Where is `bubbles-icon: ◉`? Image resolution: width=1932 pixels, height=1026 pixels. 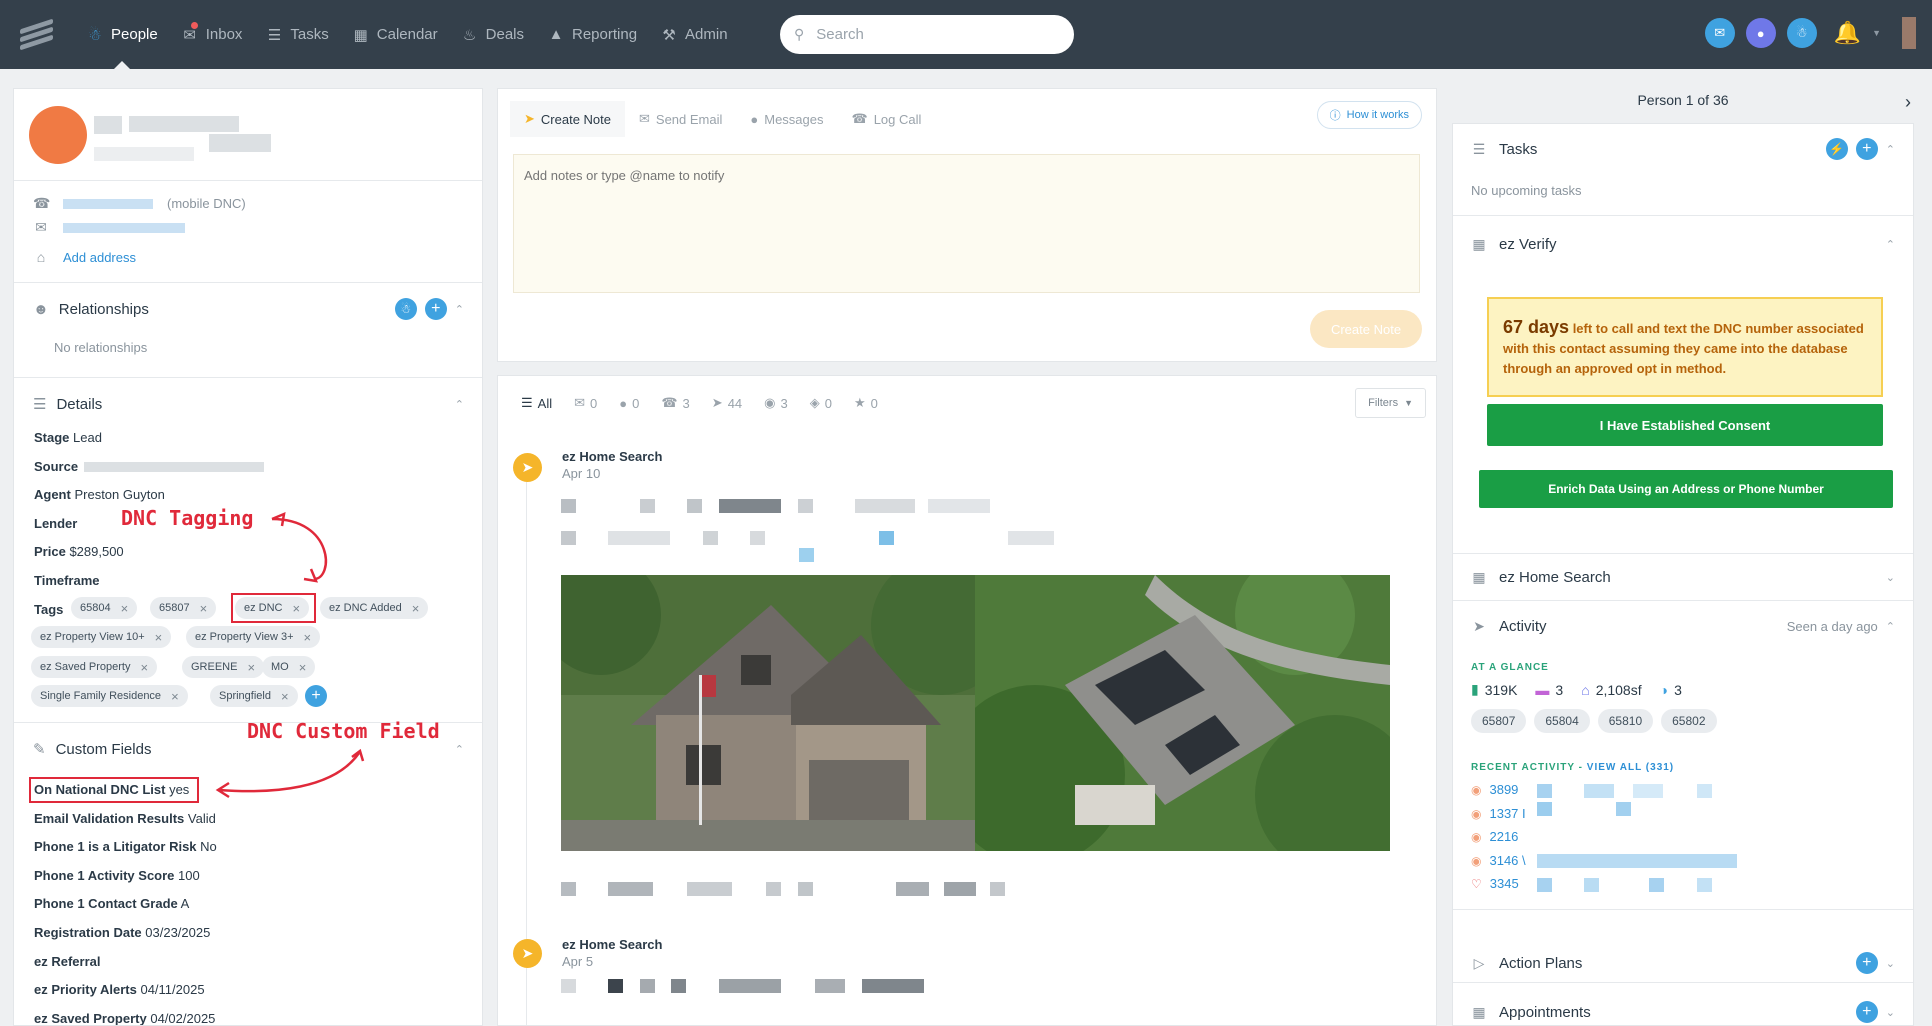
bubbles-icon: ◉ is located at coordinates (770, 402).